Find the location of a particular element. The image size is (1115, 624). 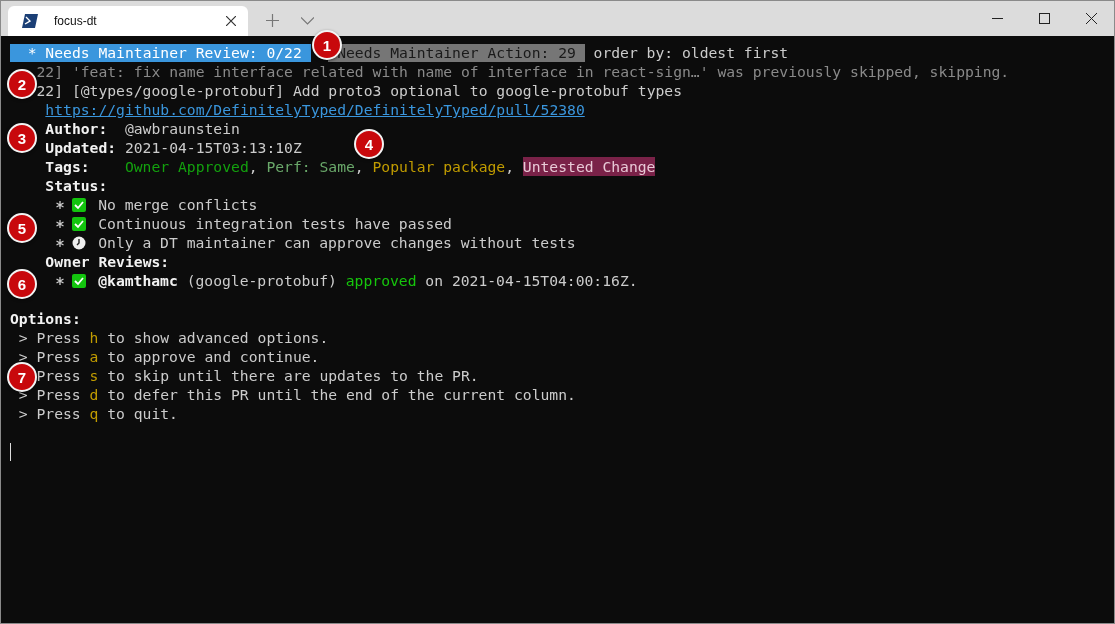

callout-marker: 6 is located at coordinates (22, 284).